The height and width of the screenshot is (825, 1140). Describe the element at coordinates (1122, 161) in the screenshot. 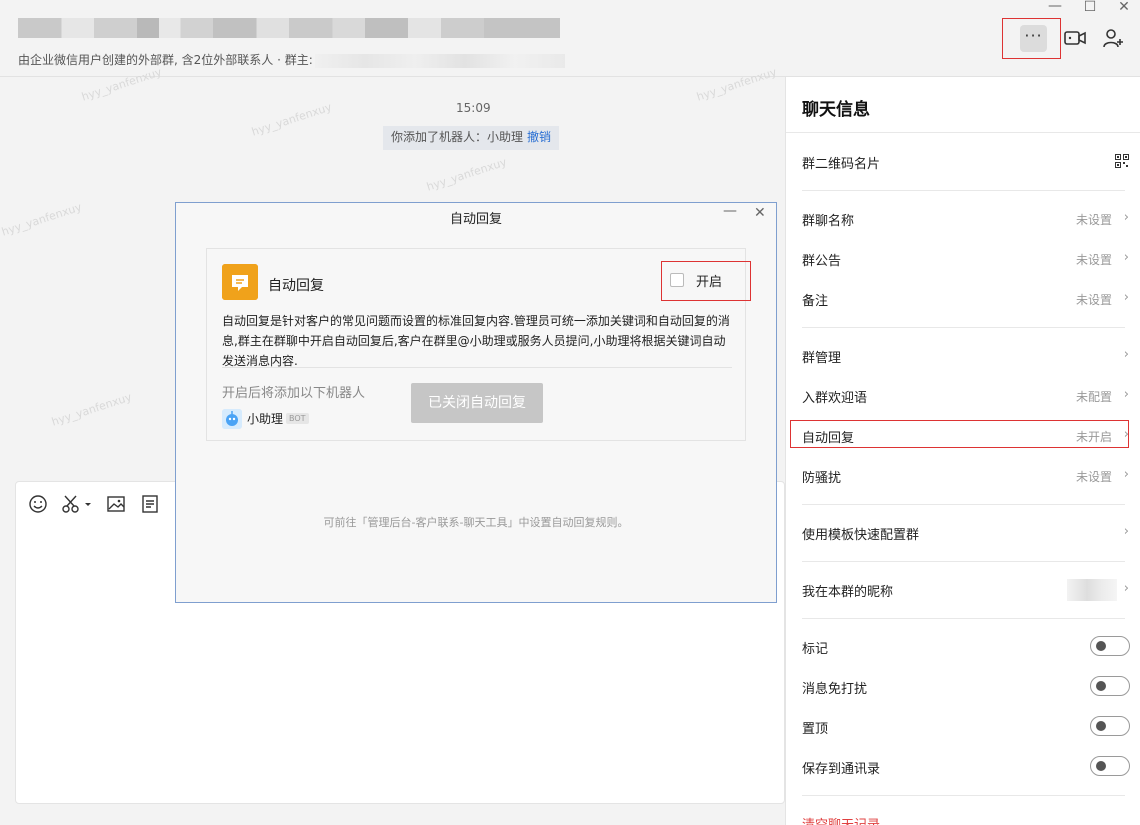

I see `qr-code-icon` at that location.